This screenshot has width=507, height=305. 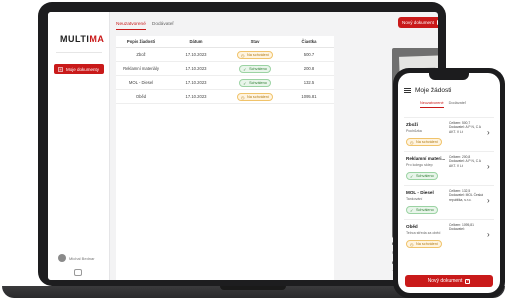 What do you see at coordinates (309, 96) in the screenshot?
I see `row-amount: 1095.81` at bounding box center [309, 96].